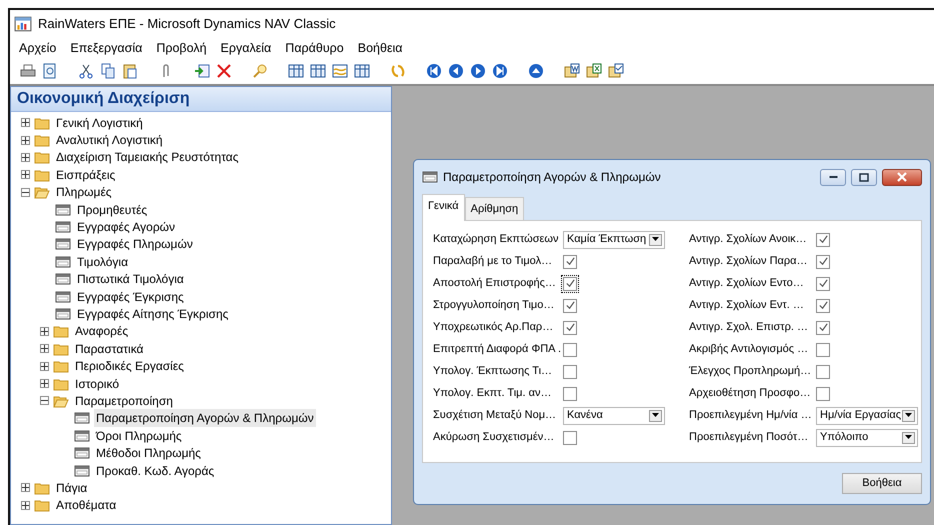 Image resolution: width=934 pixels, height=525 pixels. What do you see at coordinates (181, 48) in the screenshot?
I see `menu-item: Προβολή` at bounding box center [181, 48].